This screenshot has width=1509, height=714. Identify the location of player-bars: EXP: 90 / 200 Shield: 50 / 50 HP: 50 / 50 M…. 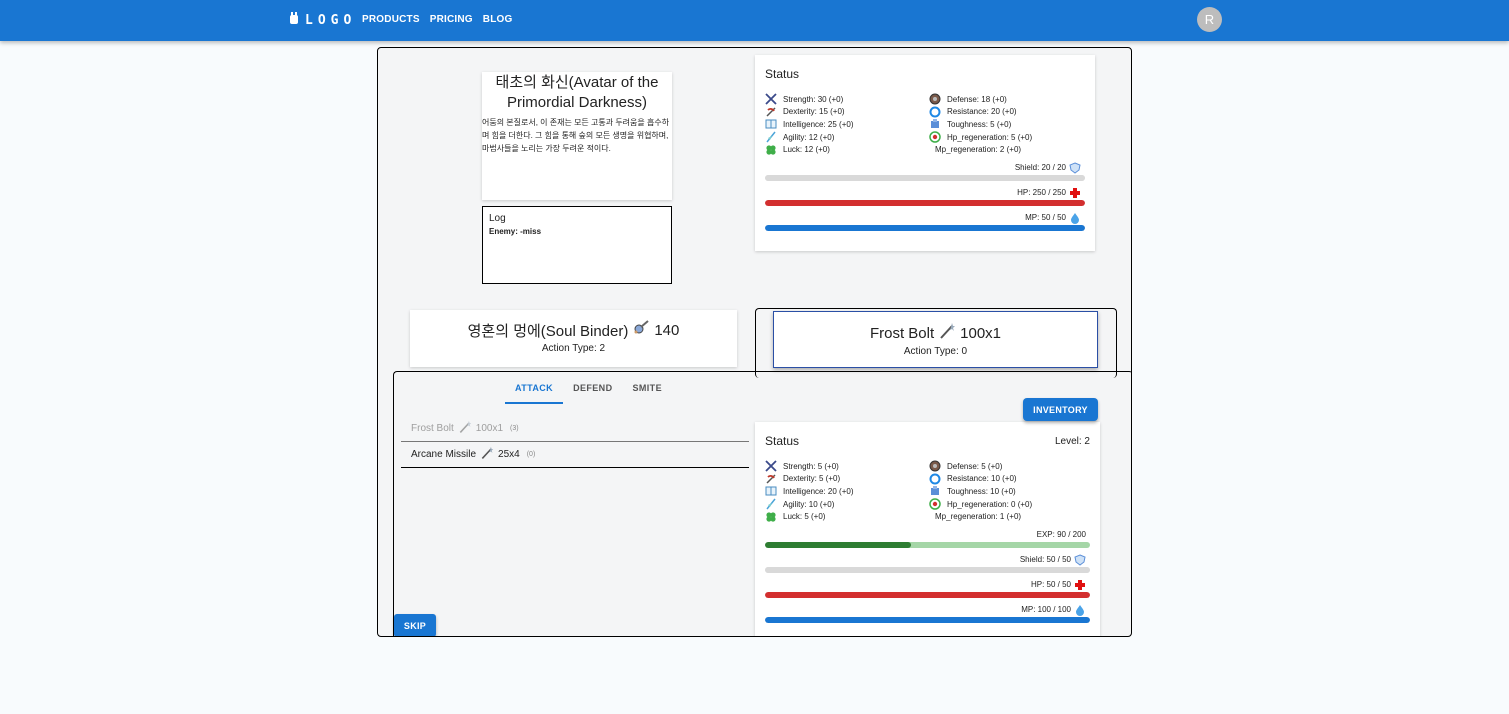
(927, 576).